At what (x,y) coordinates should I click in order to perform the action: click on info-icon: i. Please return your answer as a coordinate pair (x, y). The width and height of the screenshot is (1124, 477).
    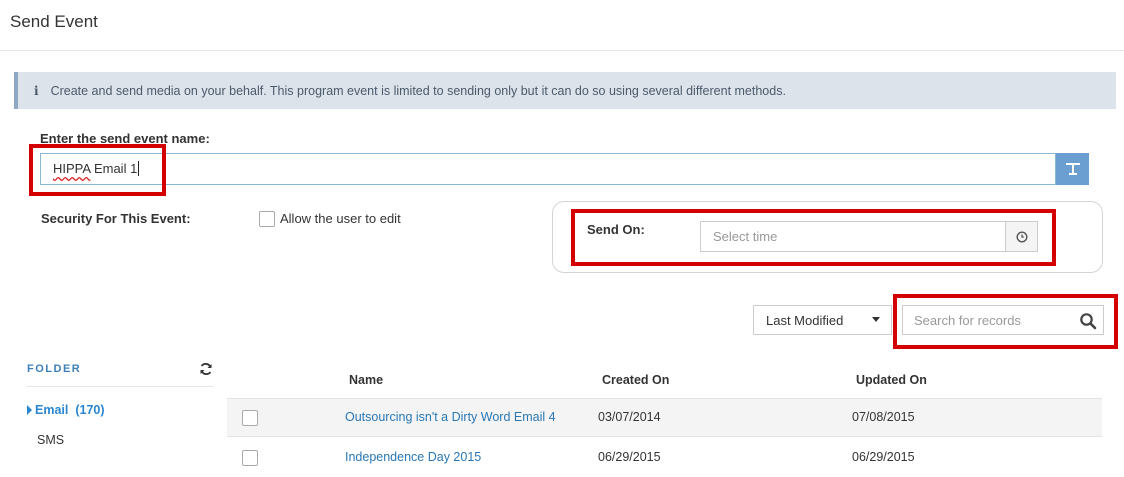
    Looking at the image, I should click on (36, 90).